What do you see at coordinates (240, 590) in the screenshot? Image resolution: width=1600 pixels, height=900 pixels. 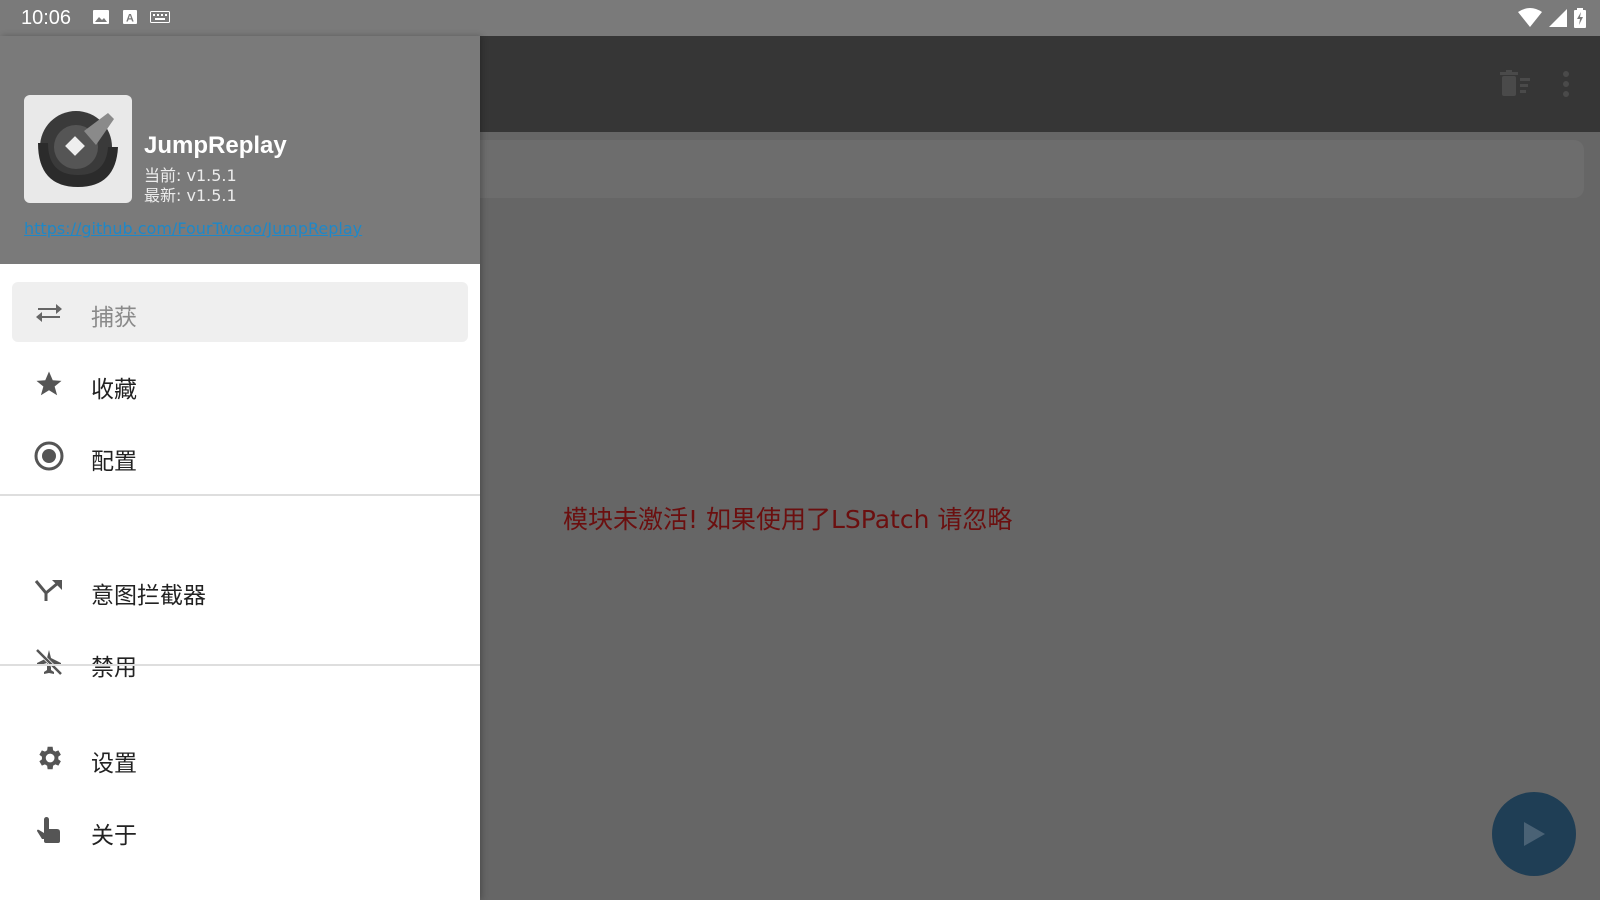 I see `menu-item-intent-interceptor: 意图拦截器` at bounding box center [240, 590].